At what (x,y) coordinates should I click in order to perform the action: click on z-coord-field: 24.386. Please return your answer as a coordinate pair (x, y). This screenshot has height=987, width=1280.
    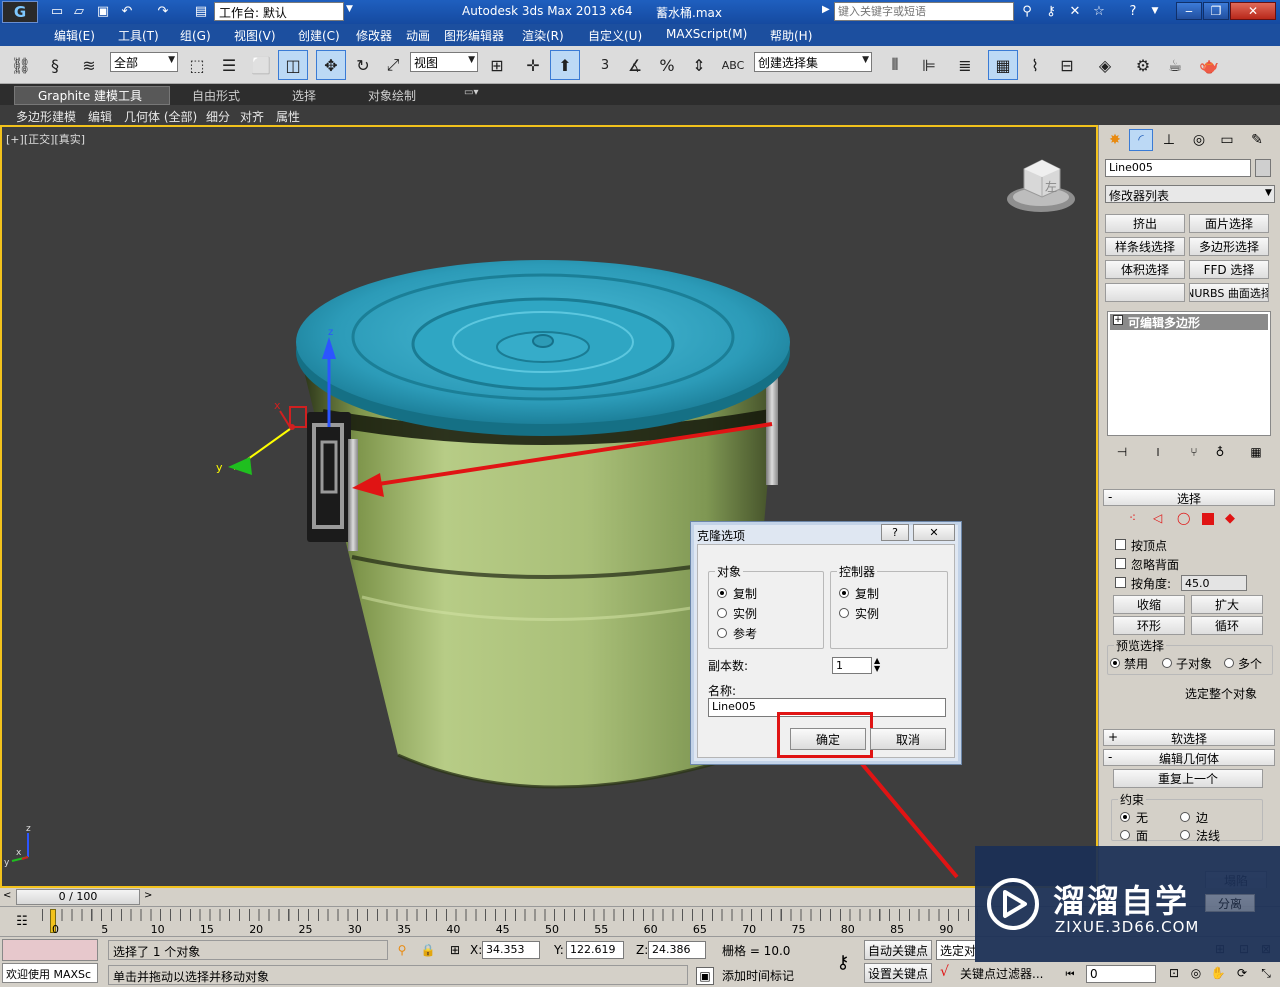
    Looking at the image, I should click on (677, 950).